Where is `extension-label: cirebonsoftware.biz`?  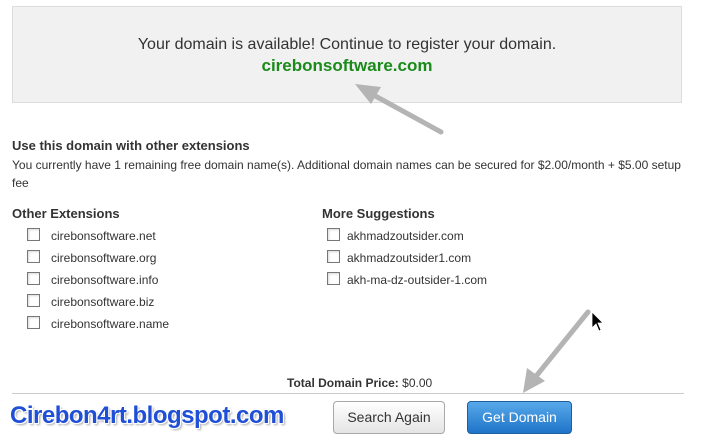
extension-label: cirebonsoftware.biz is located at coordinates (103, 302).